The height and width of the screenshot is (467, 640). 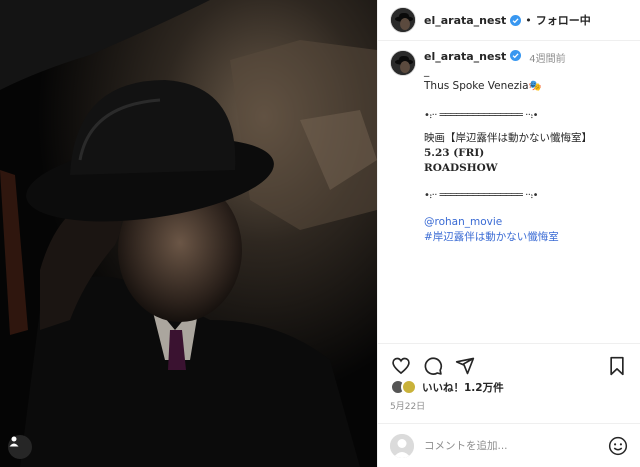 What do you see at coordinates (403, 20) in the screenshot?
I see `author-avatar` at bounding box center [403, 20].